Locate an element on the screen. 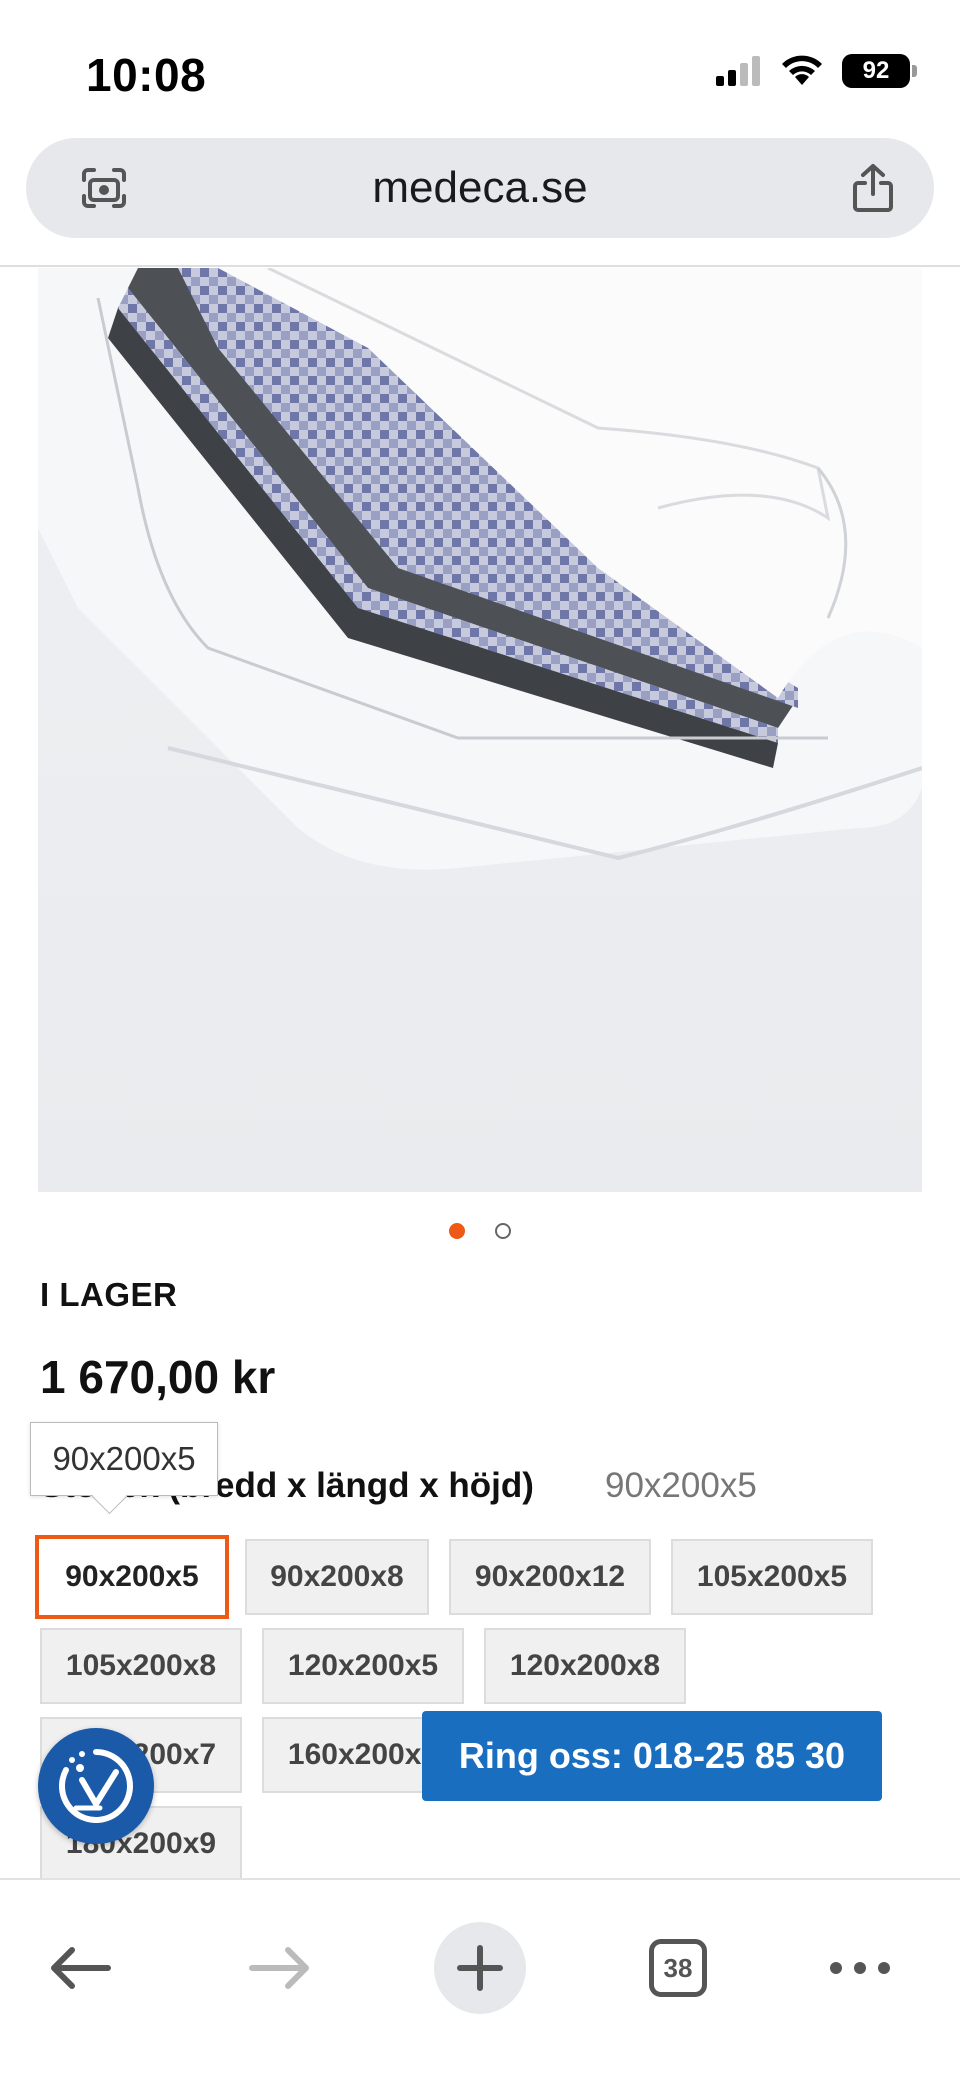 Image resolution: width=960 pixels, height=2079 pixels. new-tab-button is located at coordinates (480, 1968).